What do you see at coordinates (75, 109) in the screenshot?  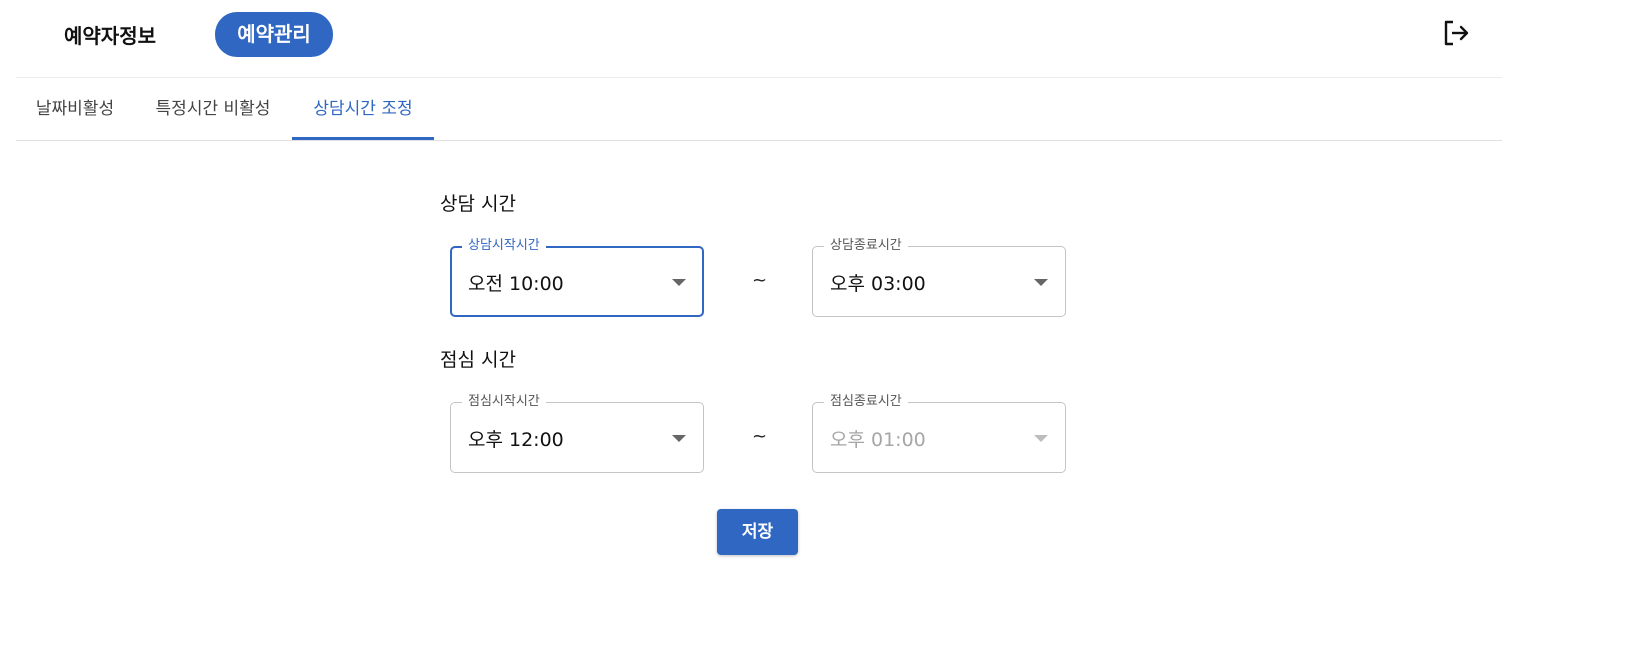 I see `tab-date-disable: 날짜비활성` at bounding box center [75, 109].